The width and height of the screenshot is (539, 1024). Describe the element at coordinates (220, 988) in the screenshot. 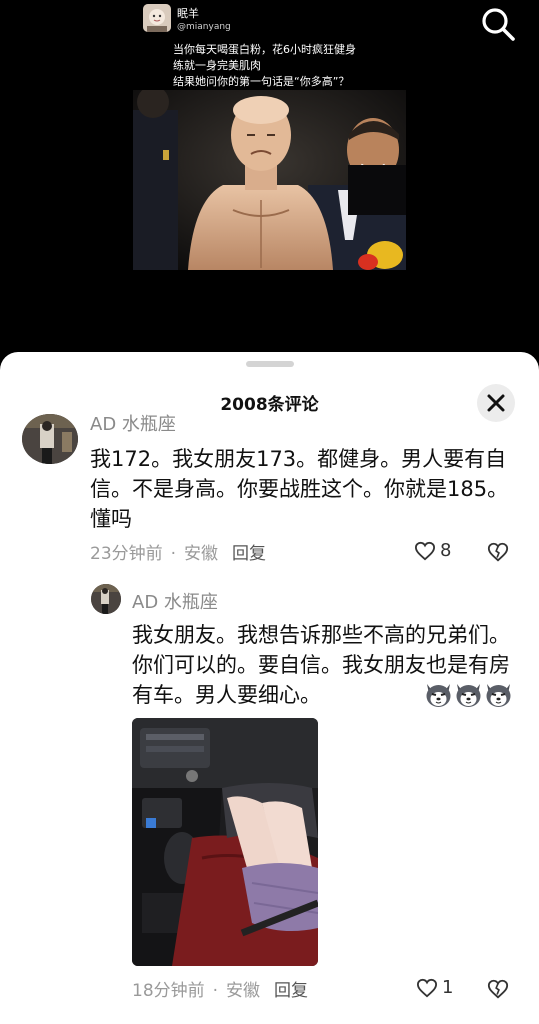

I see `comment-meta: 18分钟前 · 安徽 回复` at that location.